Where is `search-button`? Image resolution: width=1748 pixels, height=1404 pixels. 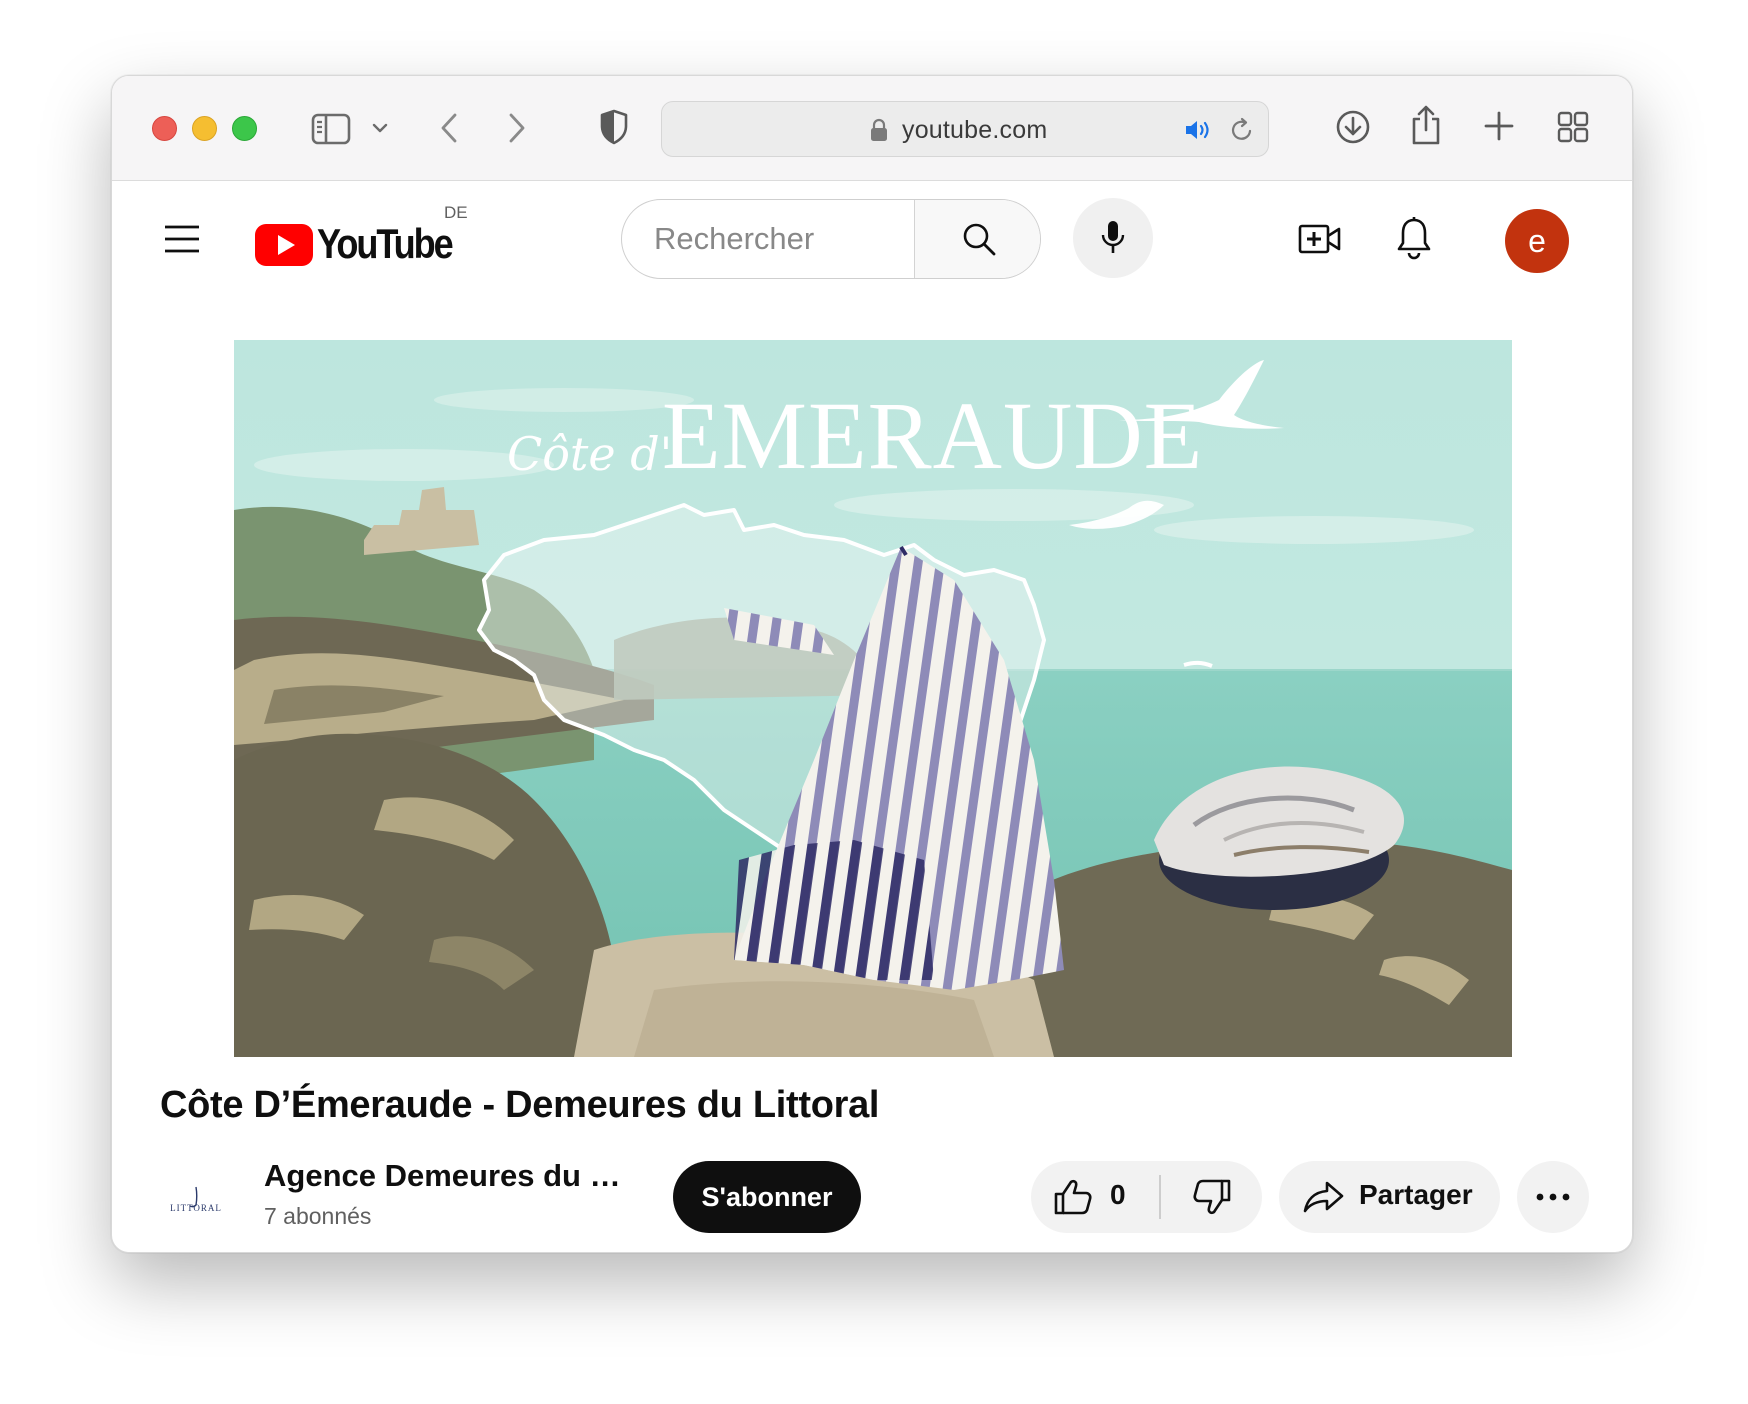
search-button is located at coordinates (977, 239).